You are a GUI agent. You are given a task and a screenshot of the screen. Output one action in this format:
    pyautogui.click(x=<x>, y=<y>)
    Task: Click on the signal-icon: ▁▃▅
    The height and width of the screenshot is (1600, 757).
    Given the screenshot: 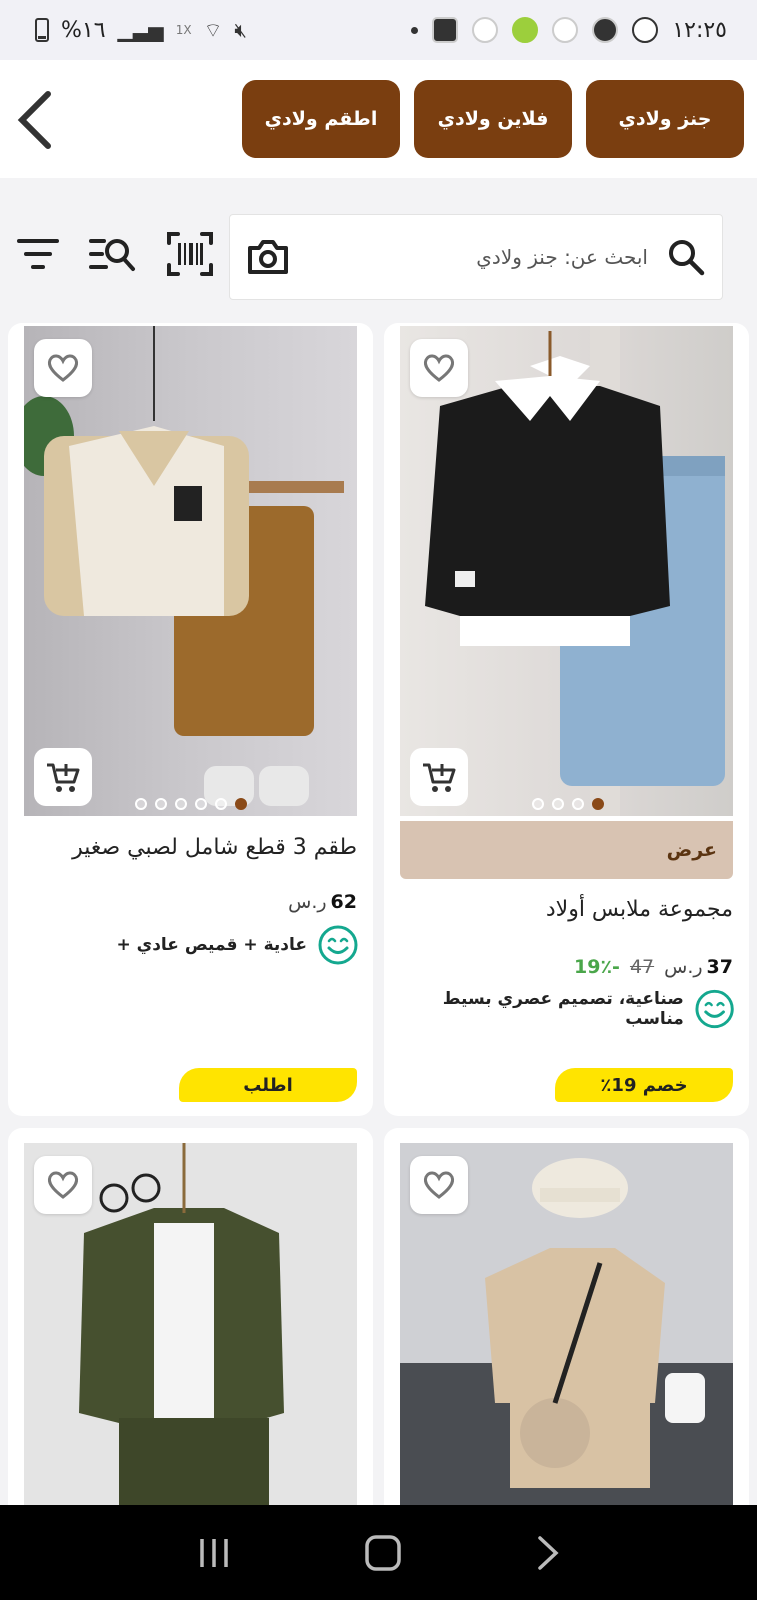 What is the action you would take?
    pyautogui.click(x=140, y=30)
    